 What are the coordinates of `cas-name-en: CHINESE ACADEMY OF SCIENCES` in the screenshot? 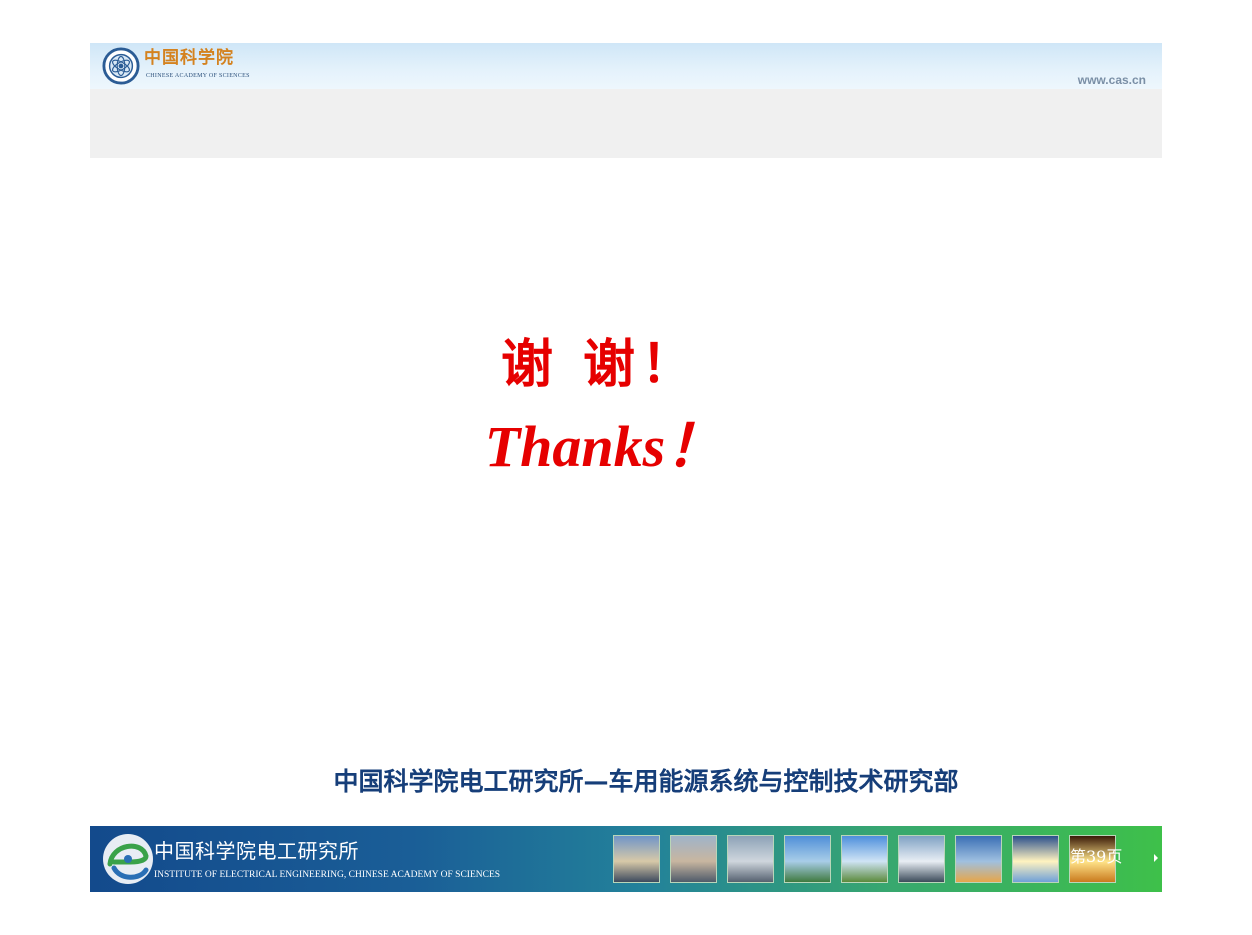 It's located at (198, 76).